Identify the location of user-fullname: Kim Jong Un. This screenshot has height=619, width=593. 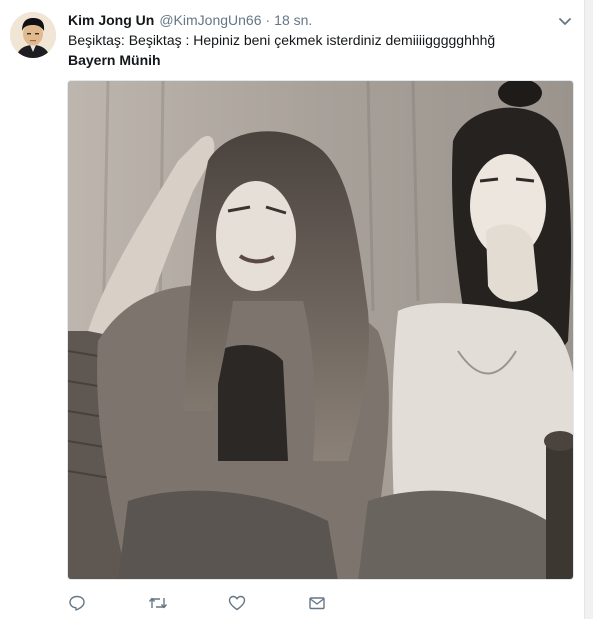
(111, 20).